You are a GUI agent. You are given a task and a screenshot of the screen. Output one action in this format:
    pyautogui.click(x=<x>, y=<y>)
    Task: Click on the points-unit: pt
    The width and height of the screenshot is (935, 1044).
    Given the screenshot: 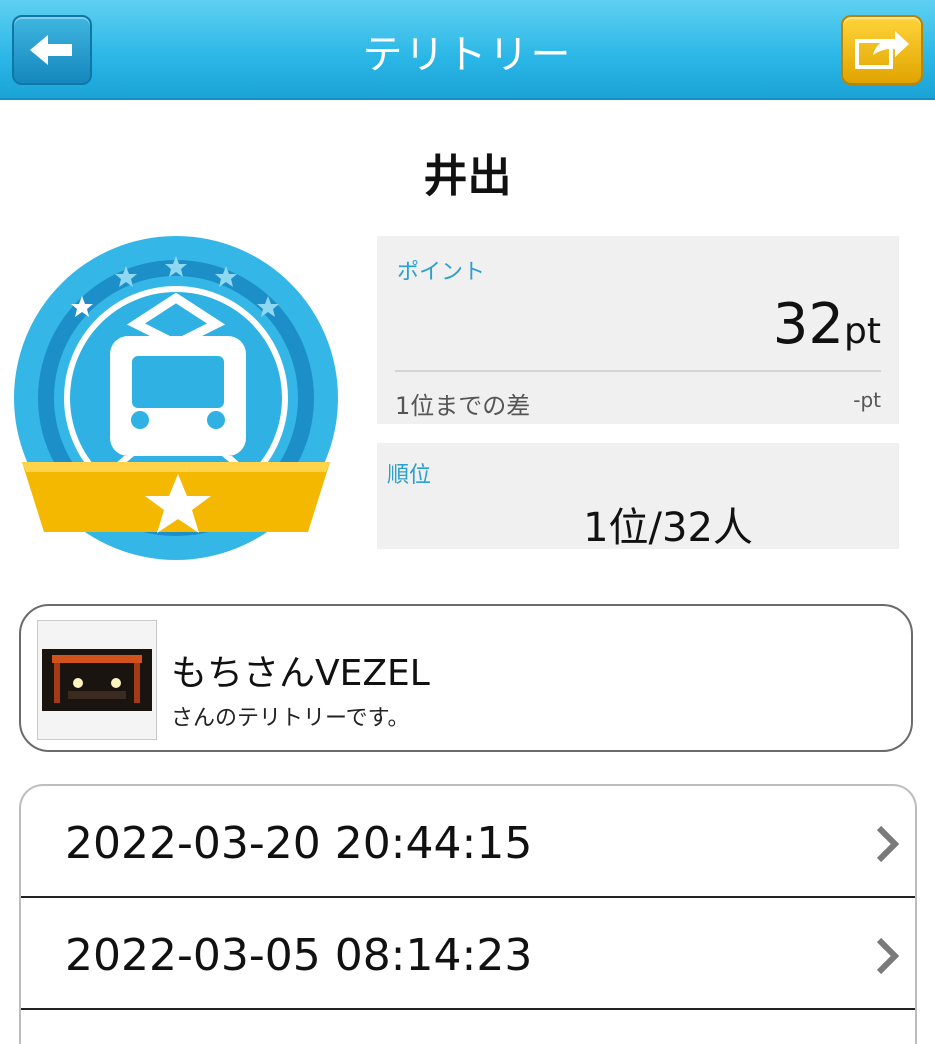 What is the action you would take?
    pyautogui.click(x=862, y=331)
    